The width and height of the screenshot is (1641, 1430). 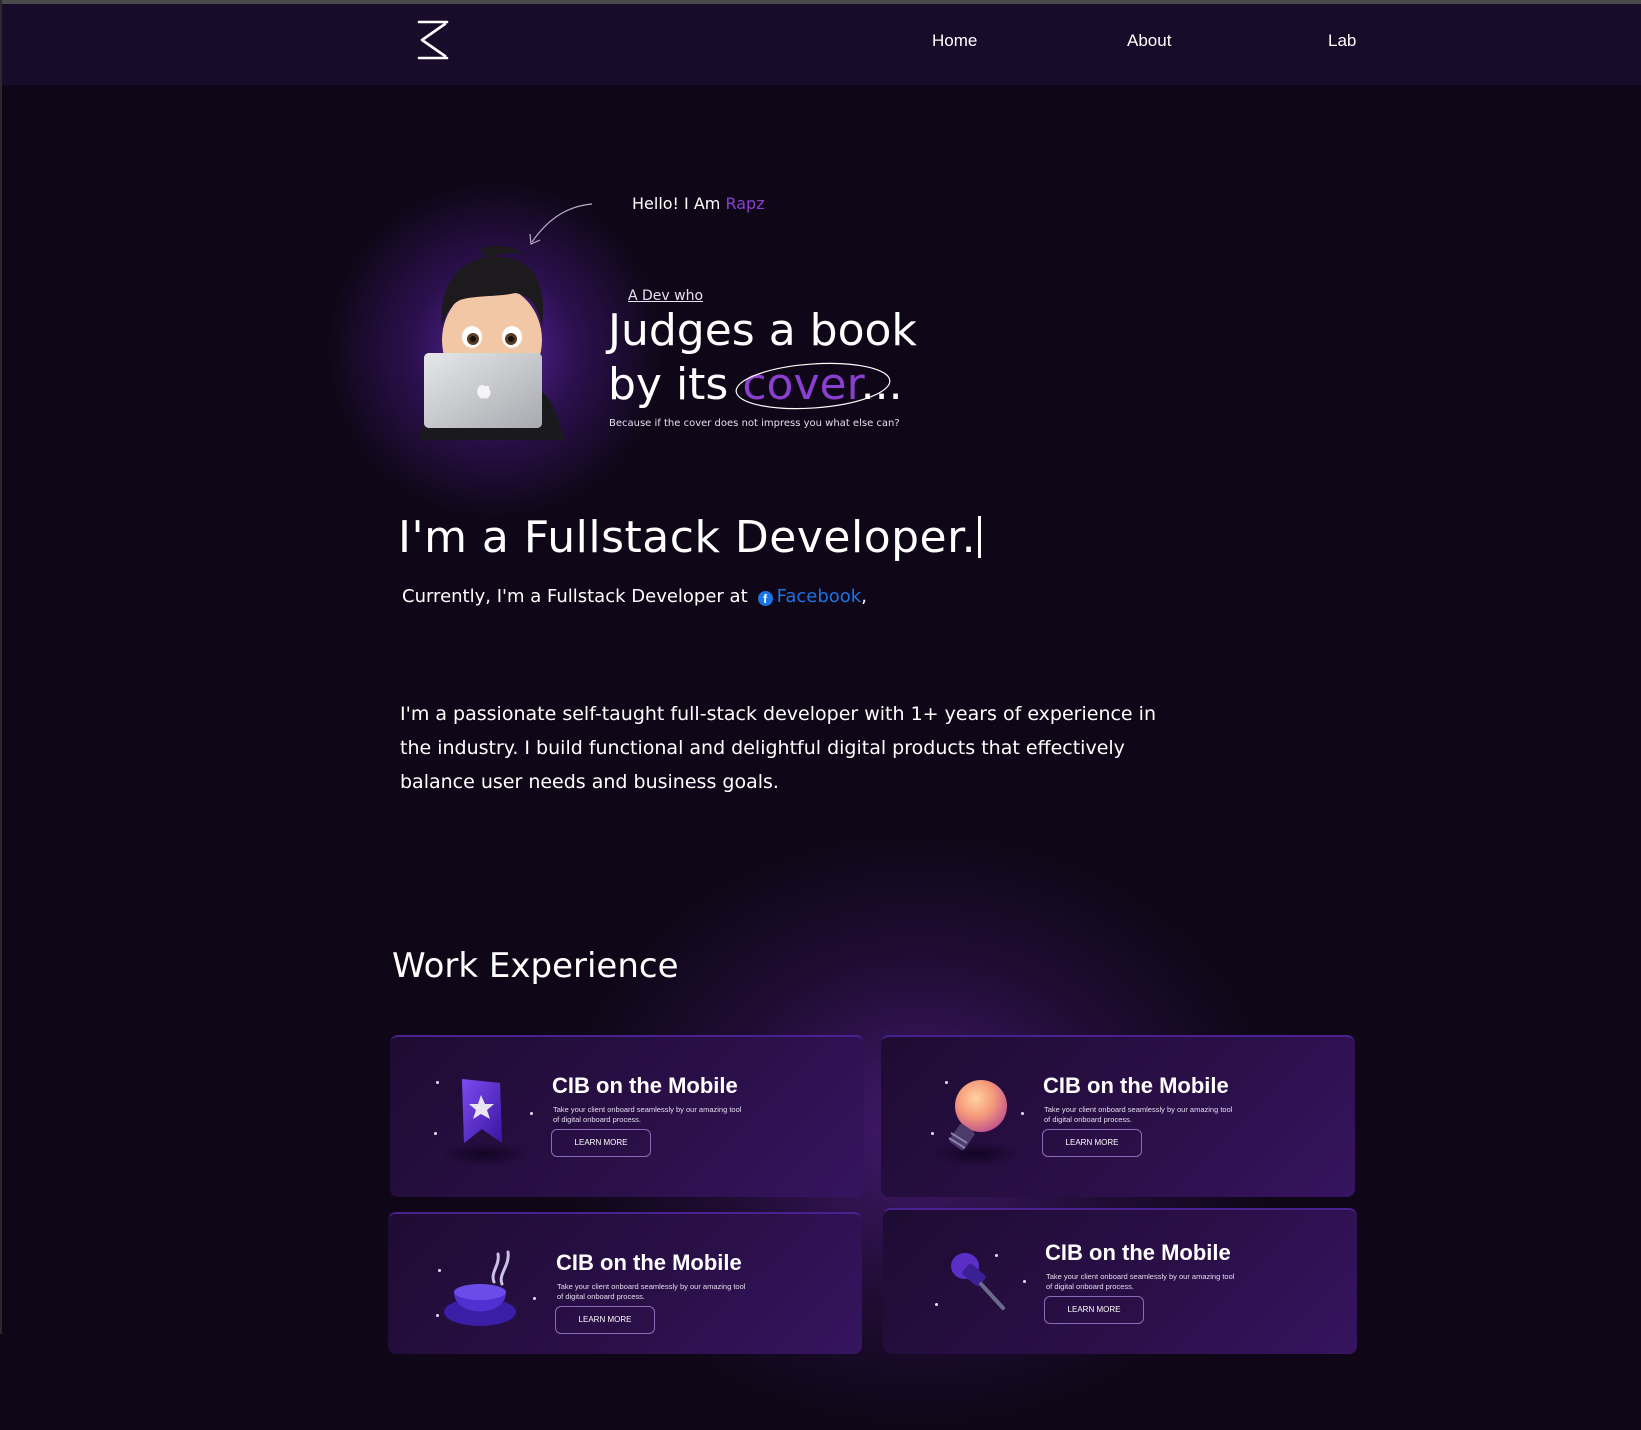 What do you see at coordinates (679, 203) in the screenshot?
I see `greeting-prefix: Hello! I Am` at bounding box center [679, 203].